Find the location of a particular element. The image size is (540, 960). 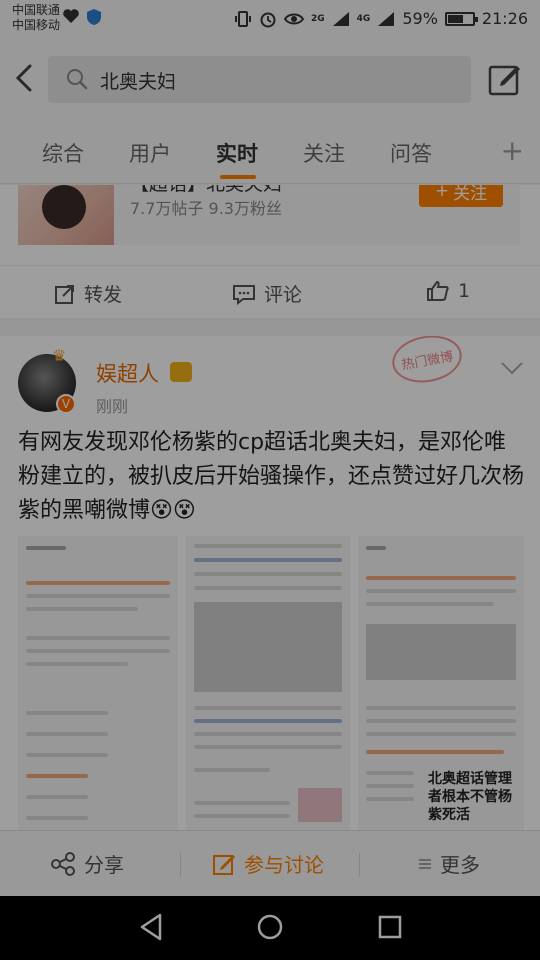

vip-crown-icon is located at coordinates (181, 372).